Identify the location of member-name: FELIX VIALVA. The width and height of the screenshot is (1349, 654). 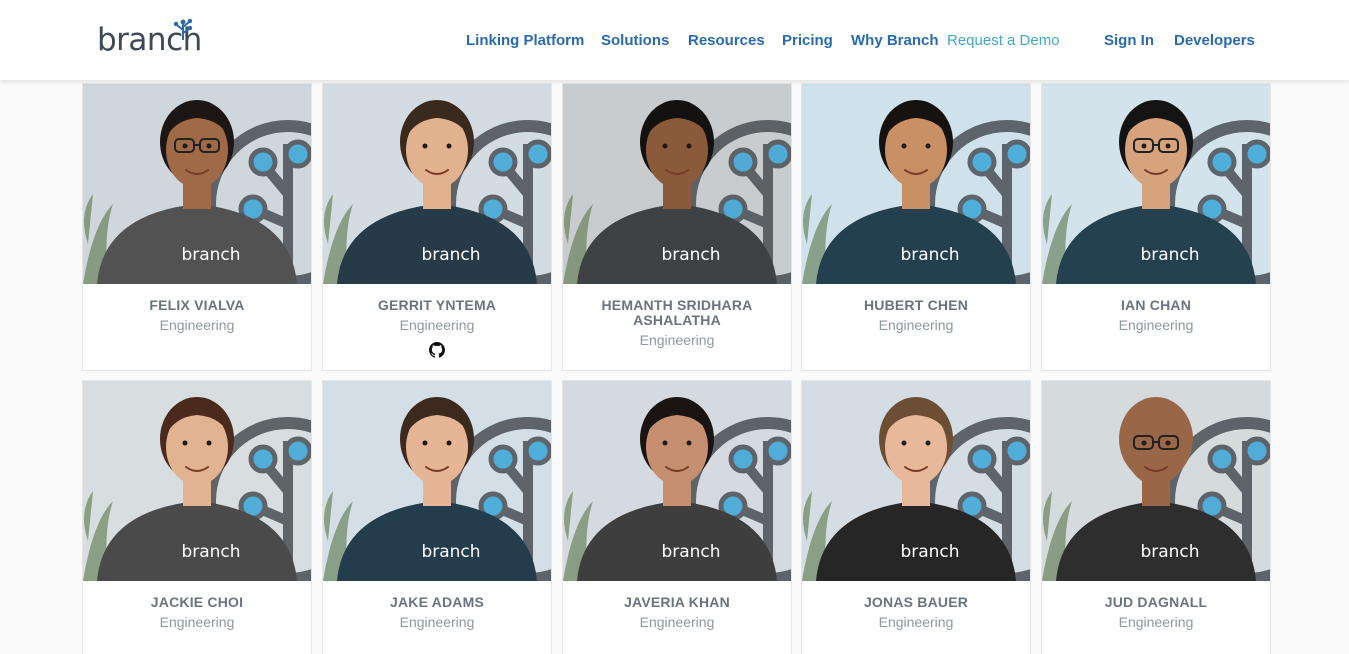
(197, 305).